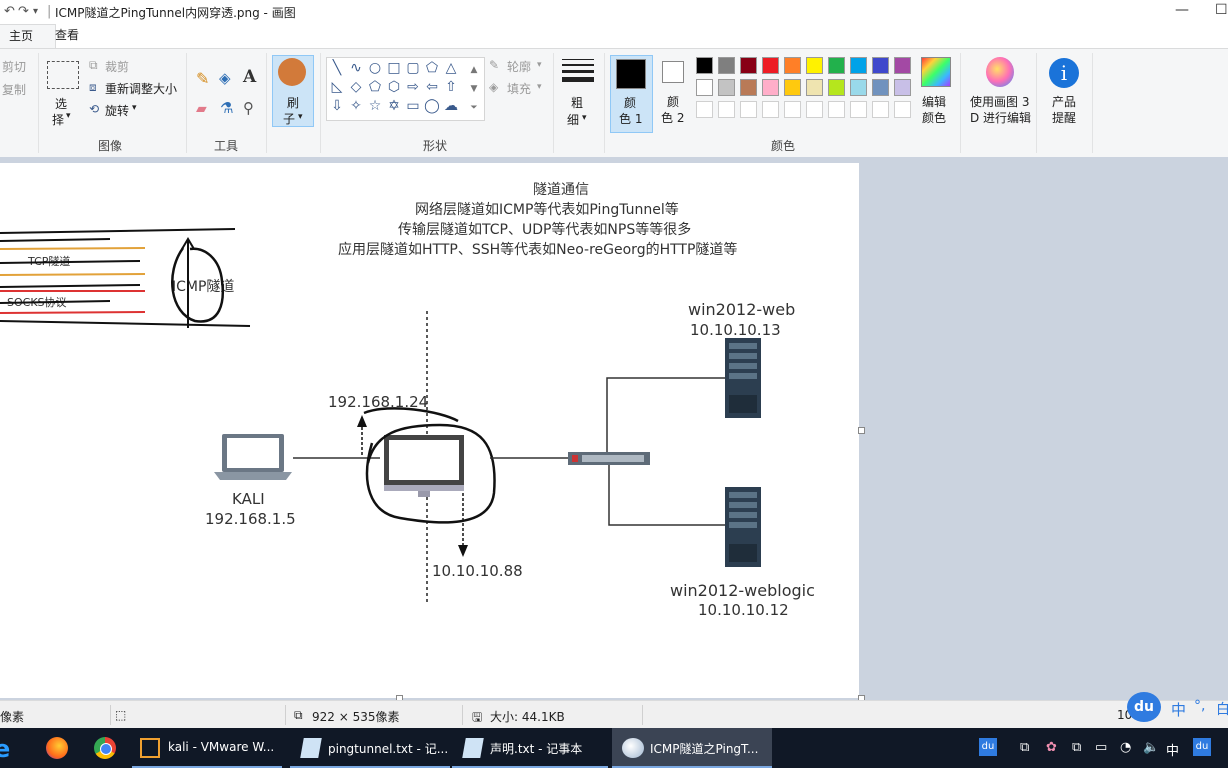 This screenshot has height=768, width=1228. Describe the element at coordinates (451, 68) in the screenshot. I see `triangle-shape-icon: △` at that location.